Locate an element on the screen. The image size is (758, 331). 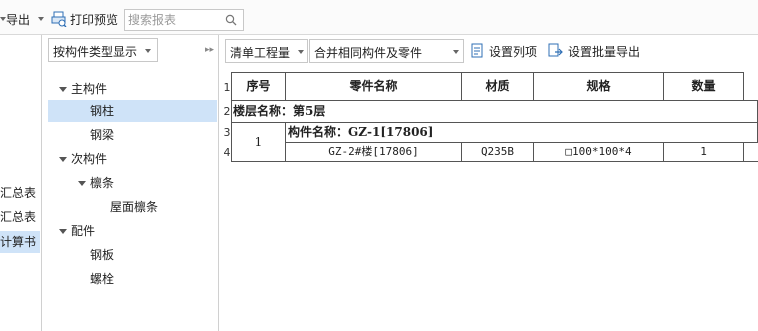
tree-node-steel-beam: 钢梁 is located at coordinates (132, 135).